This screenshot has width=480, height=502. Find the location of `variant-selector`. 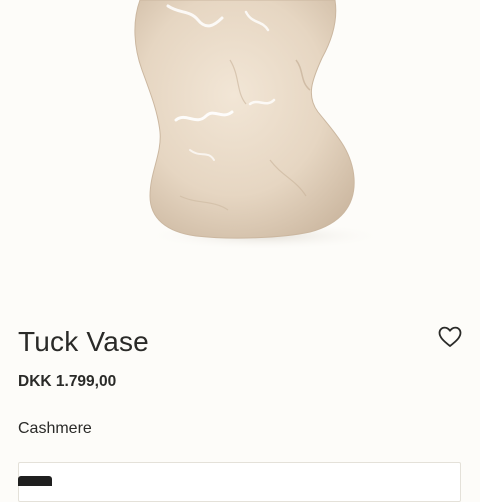

variant-selector is located at coordinates (239, 482).